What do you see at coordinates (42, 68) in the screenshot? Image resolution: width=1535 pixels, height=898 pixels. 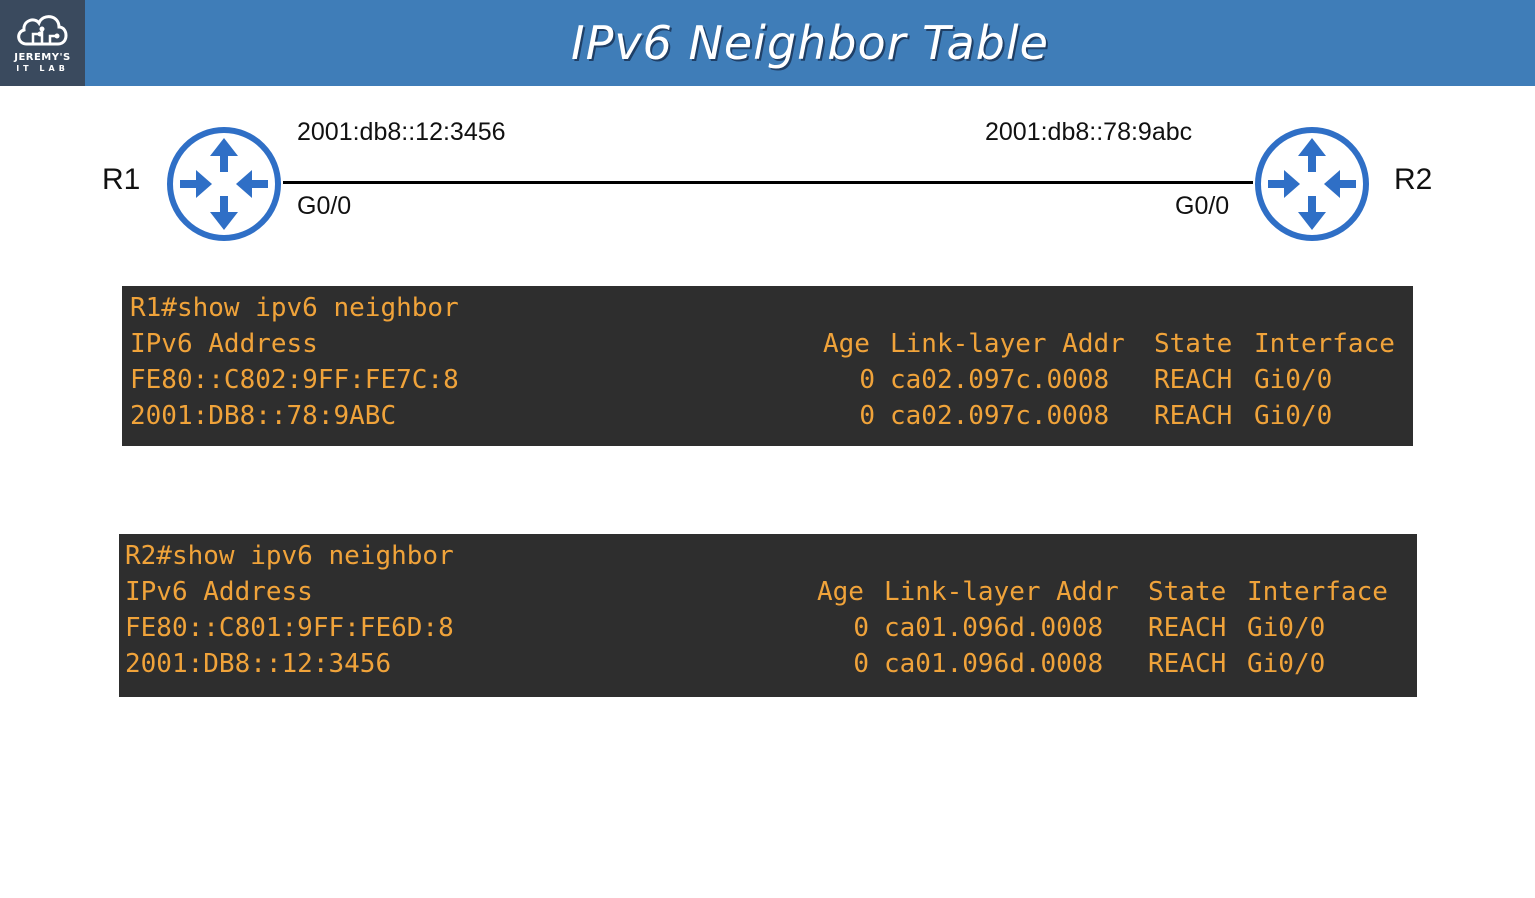 I see `logo-text-line2: IT LAB` at bounding box center [42, 68].